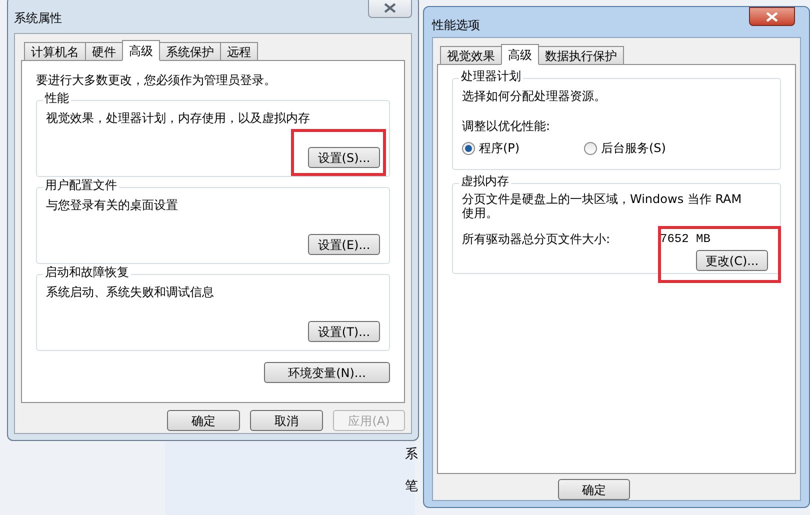 The height and width of the screenshot is (515, 810). I want to click on window-title: 系统属性, so click(38, 18).